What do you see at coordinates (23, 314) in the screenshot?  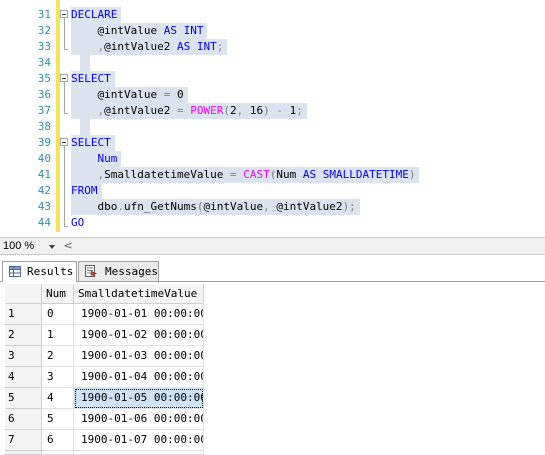 I see `row-header: 1` at bounding box center [23, 314].